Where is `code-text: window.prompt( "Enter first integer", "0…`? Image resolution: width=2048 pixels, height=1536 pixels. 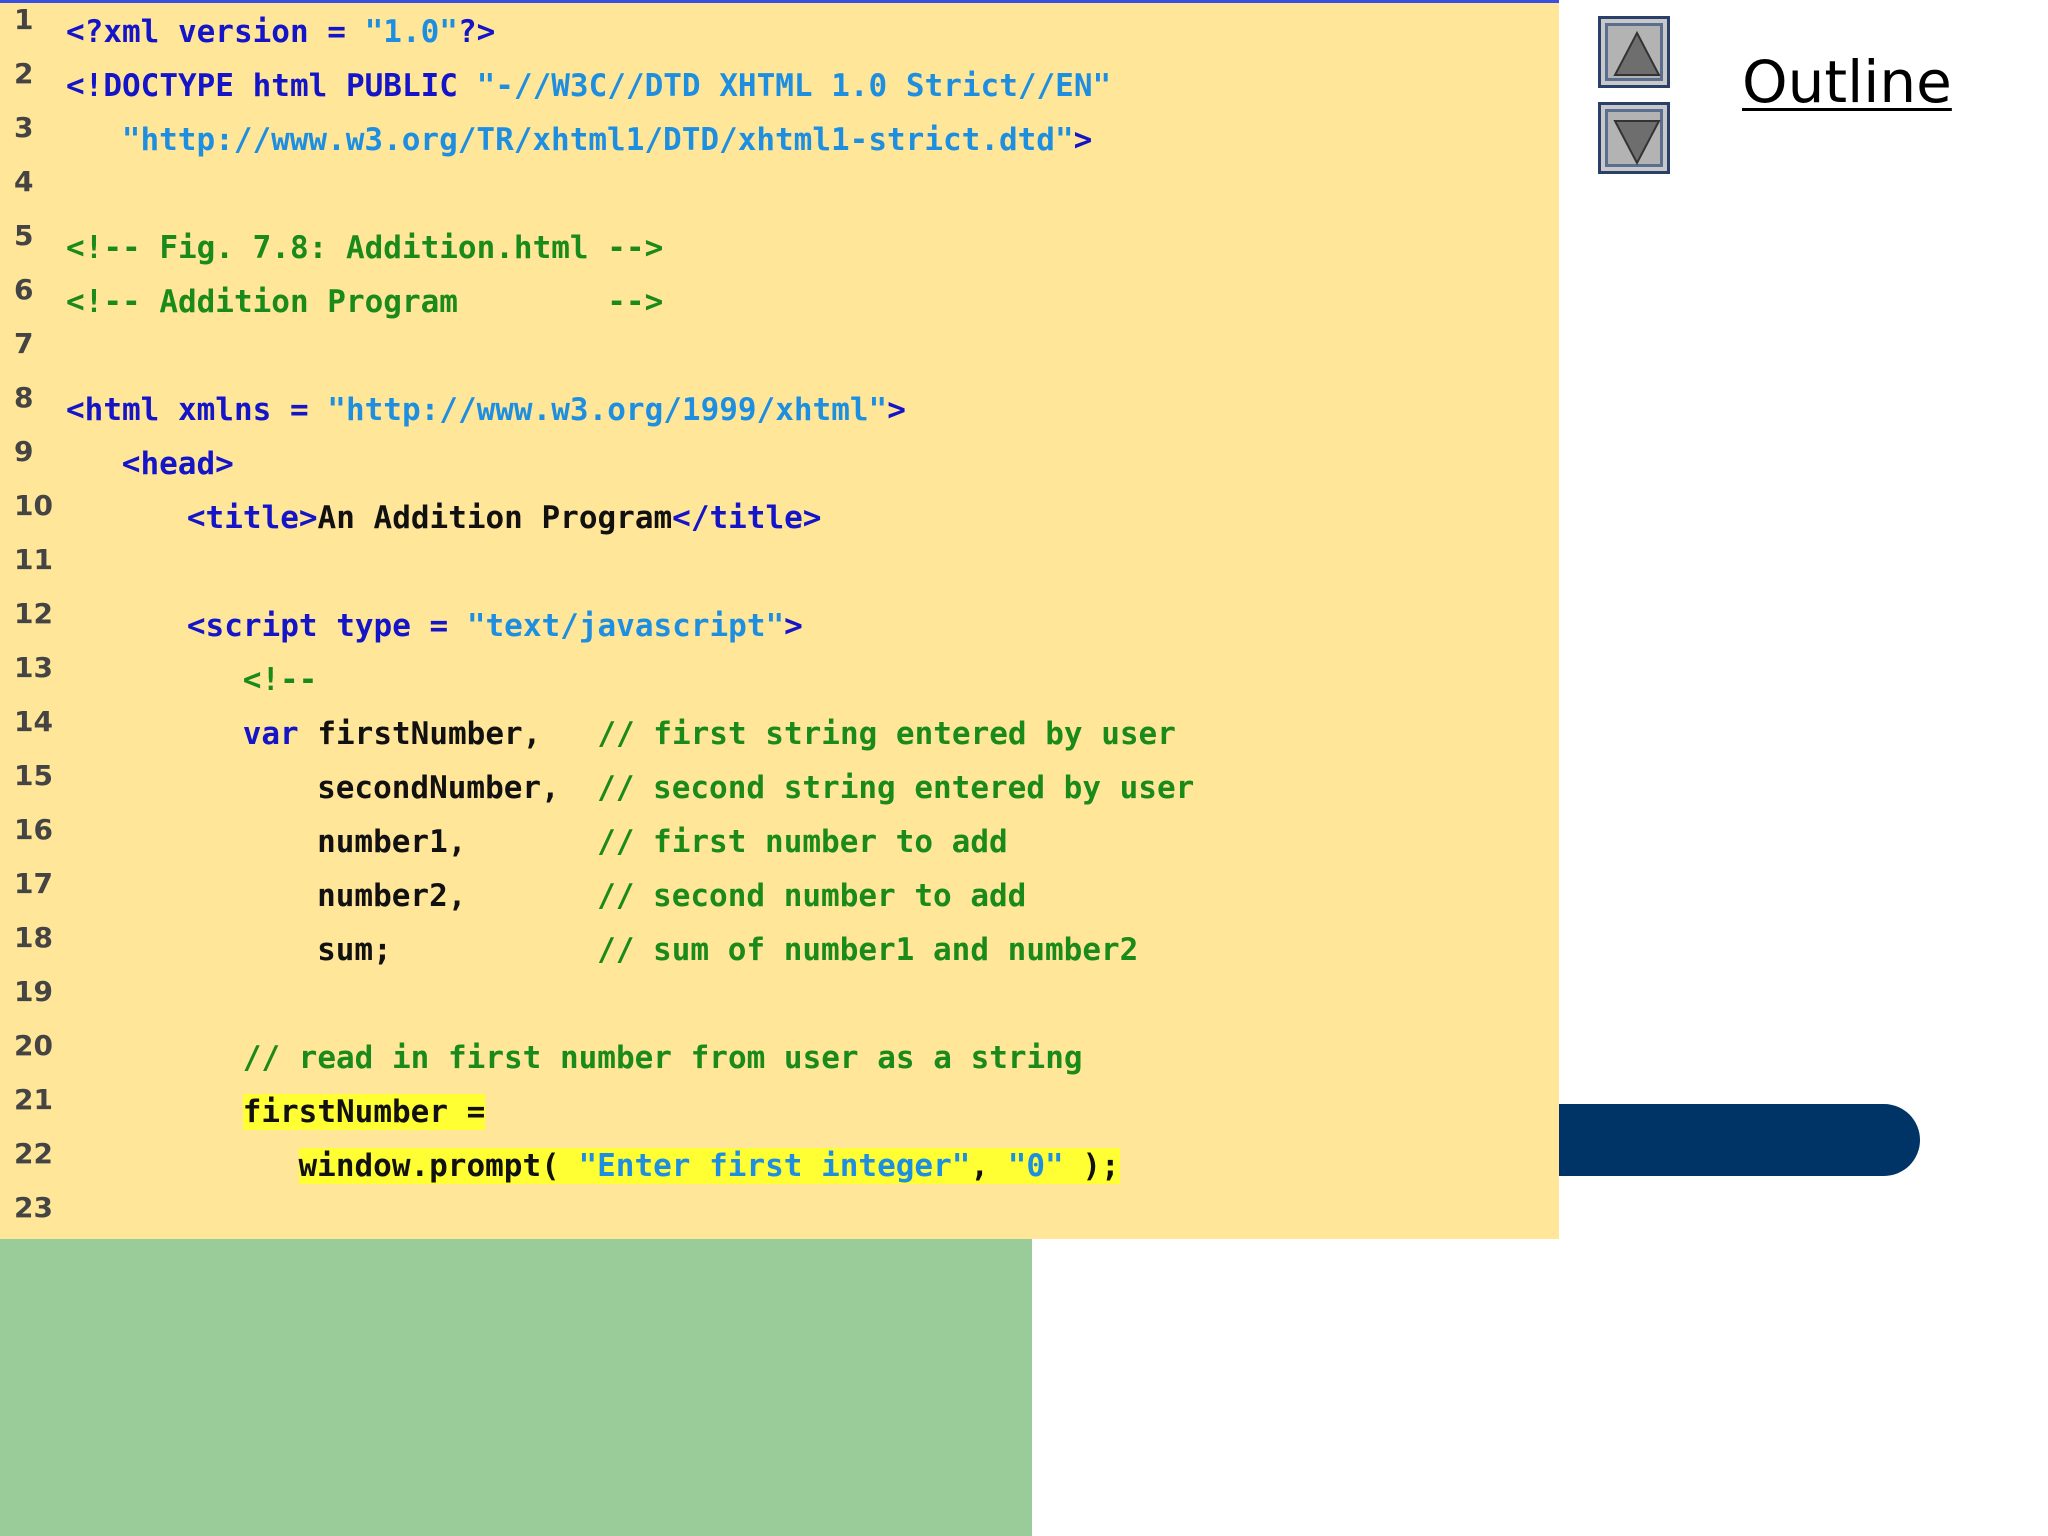
code-text: window.prompt( "Enter first integer", "0… is located at coordinates (709, 1166).